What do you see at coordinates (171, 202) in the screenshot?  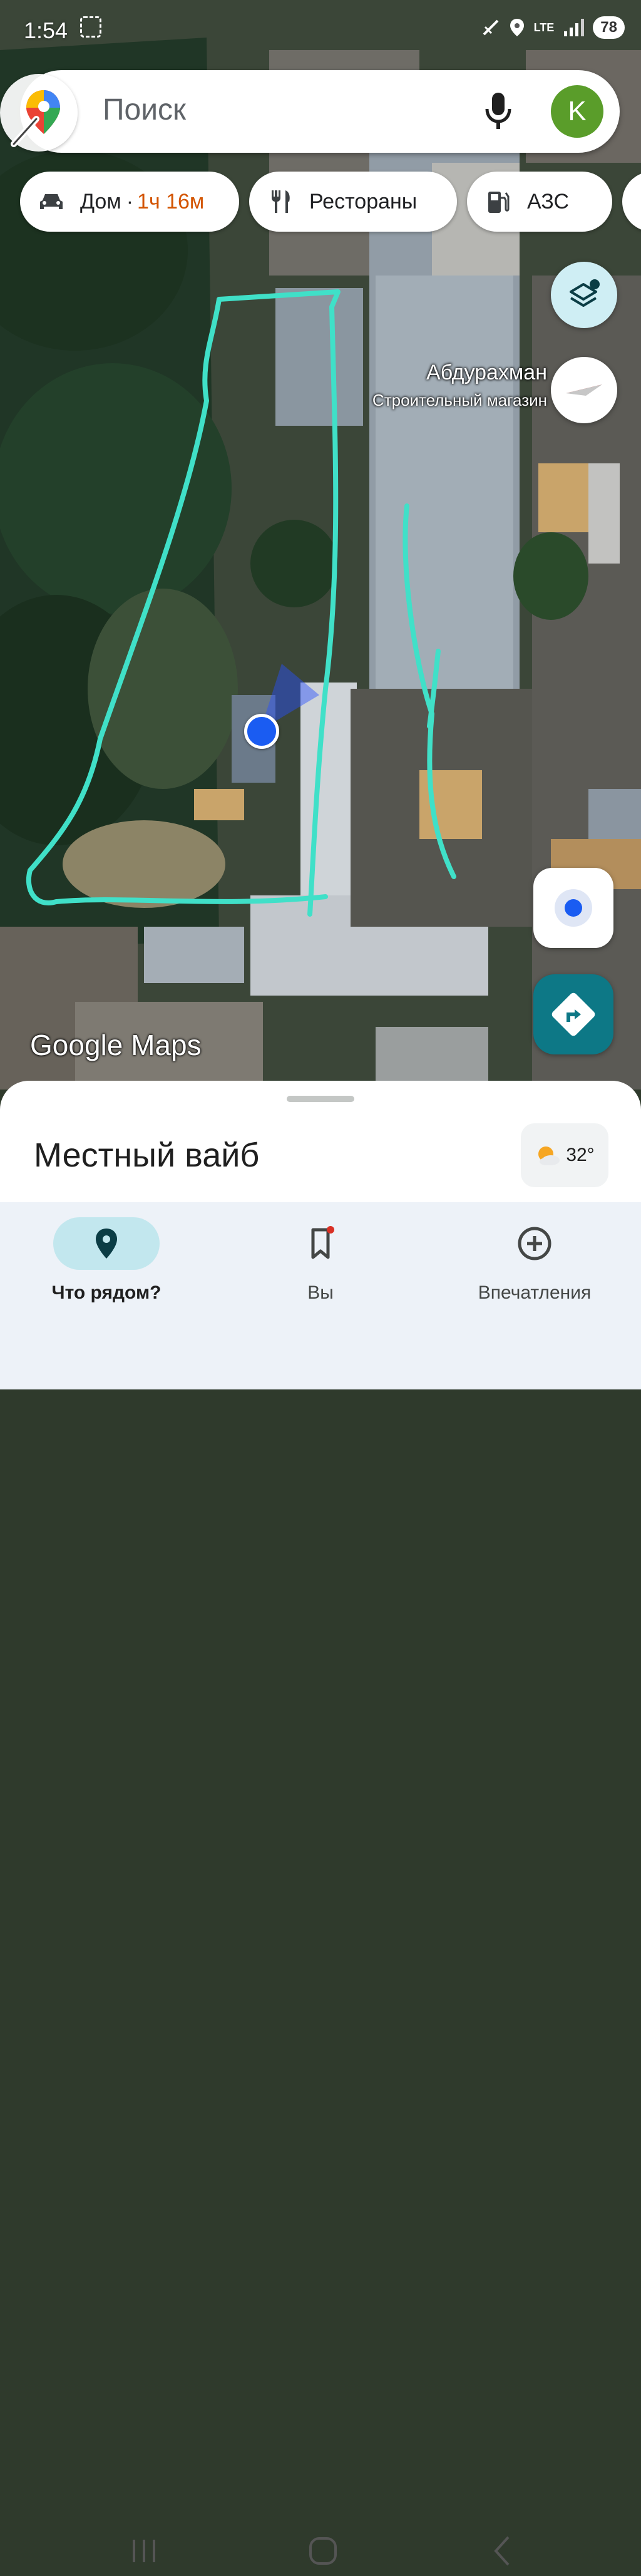 I see `chip-home-eta: 1ч 16м` at bounding box center [171, 202].